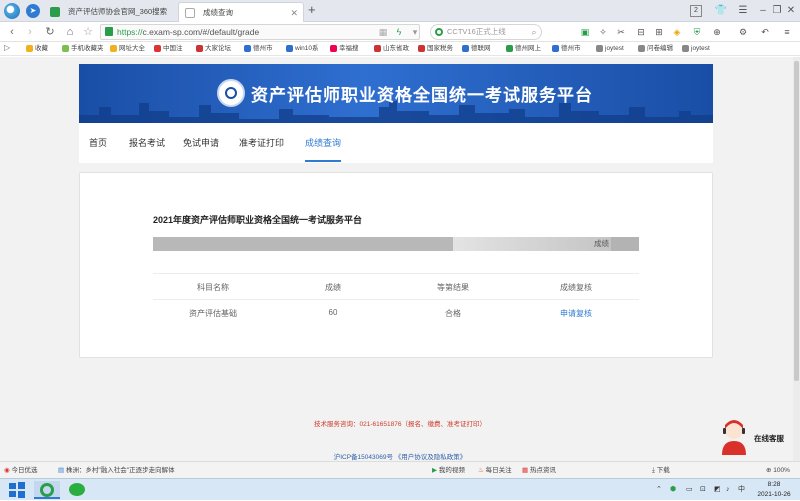 The height and width of the screenshot is (501, 800). What do you see at coordinates (659, 490) in the screenshot?
I see `tray-up-icon: ⌃` at bounding box center [659, 490].